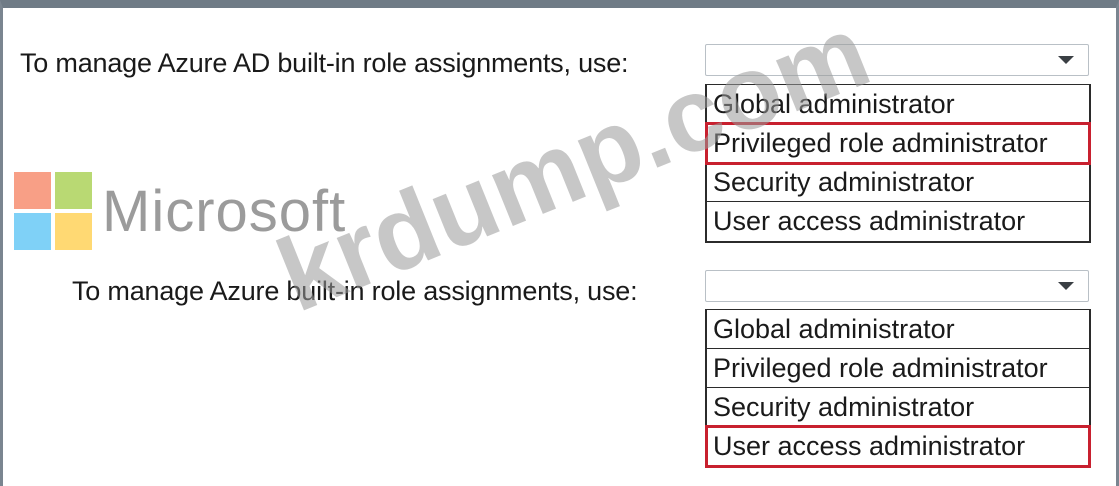 This screenshot has width=1119, height=486. I want to click on question-2-option-global-administrator: Global administrator, so click(898, 329).